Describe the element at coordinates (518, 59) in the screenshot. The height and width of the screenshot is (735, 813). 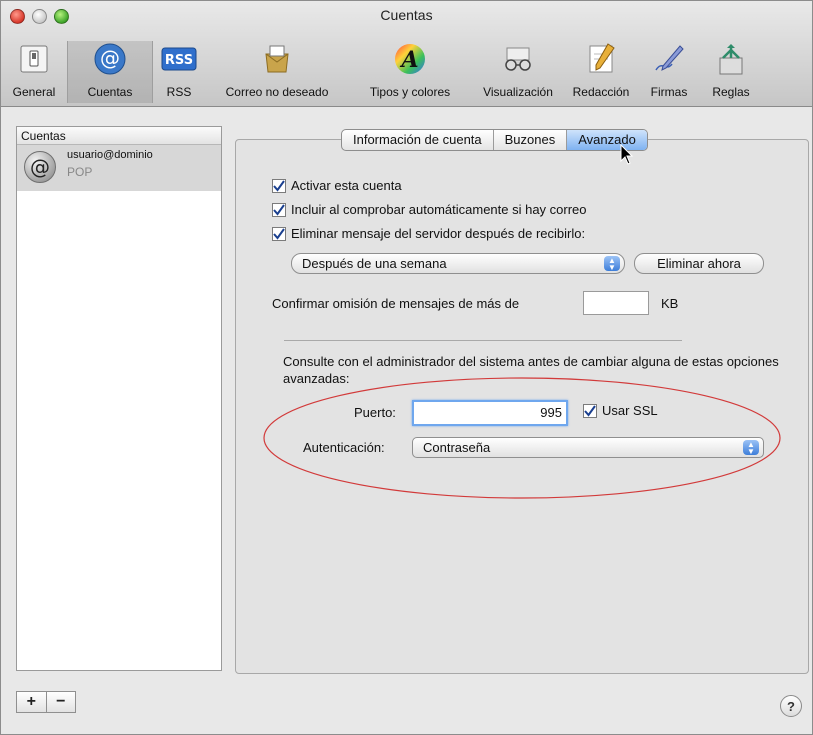
I see `viewing-glasses-icon` at that location.